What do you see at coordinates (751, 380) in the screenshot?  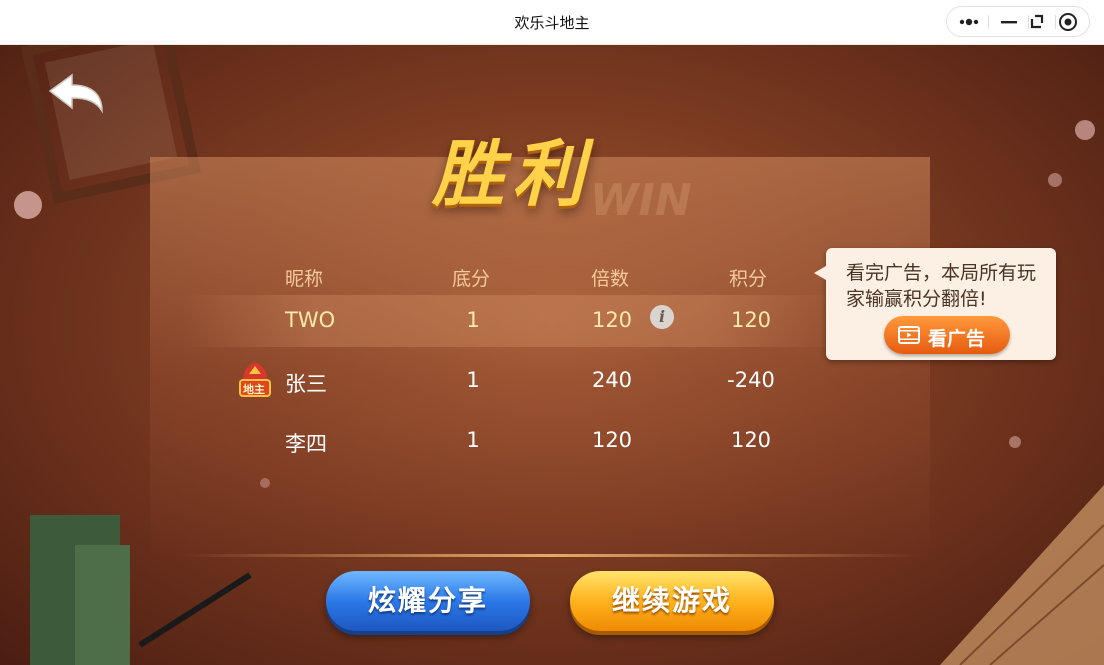 I see `points: -240` at bounding box center [751, 380].